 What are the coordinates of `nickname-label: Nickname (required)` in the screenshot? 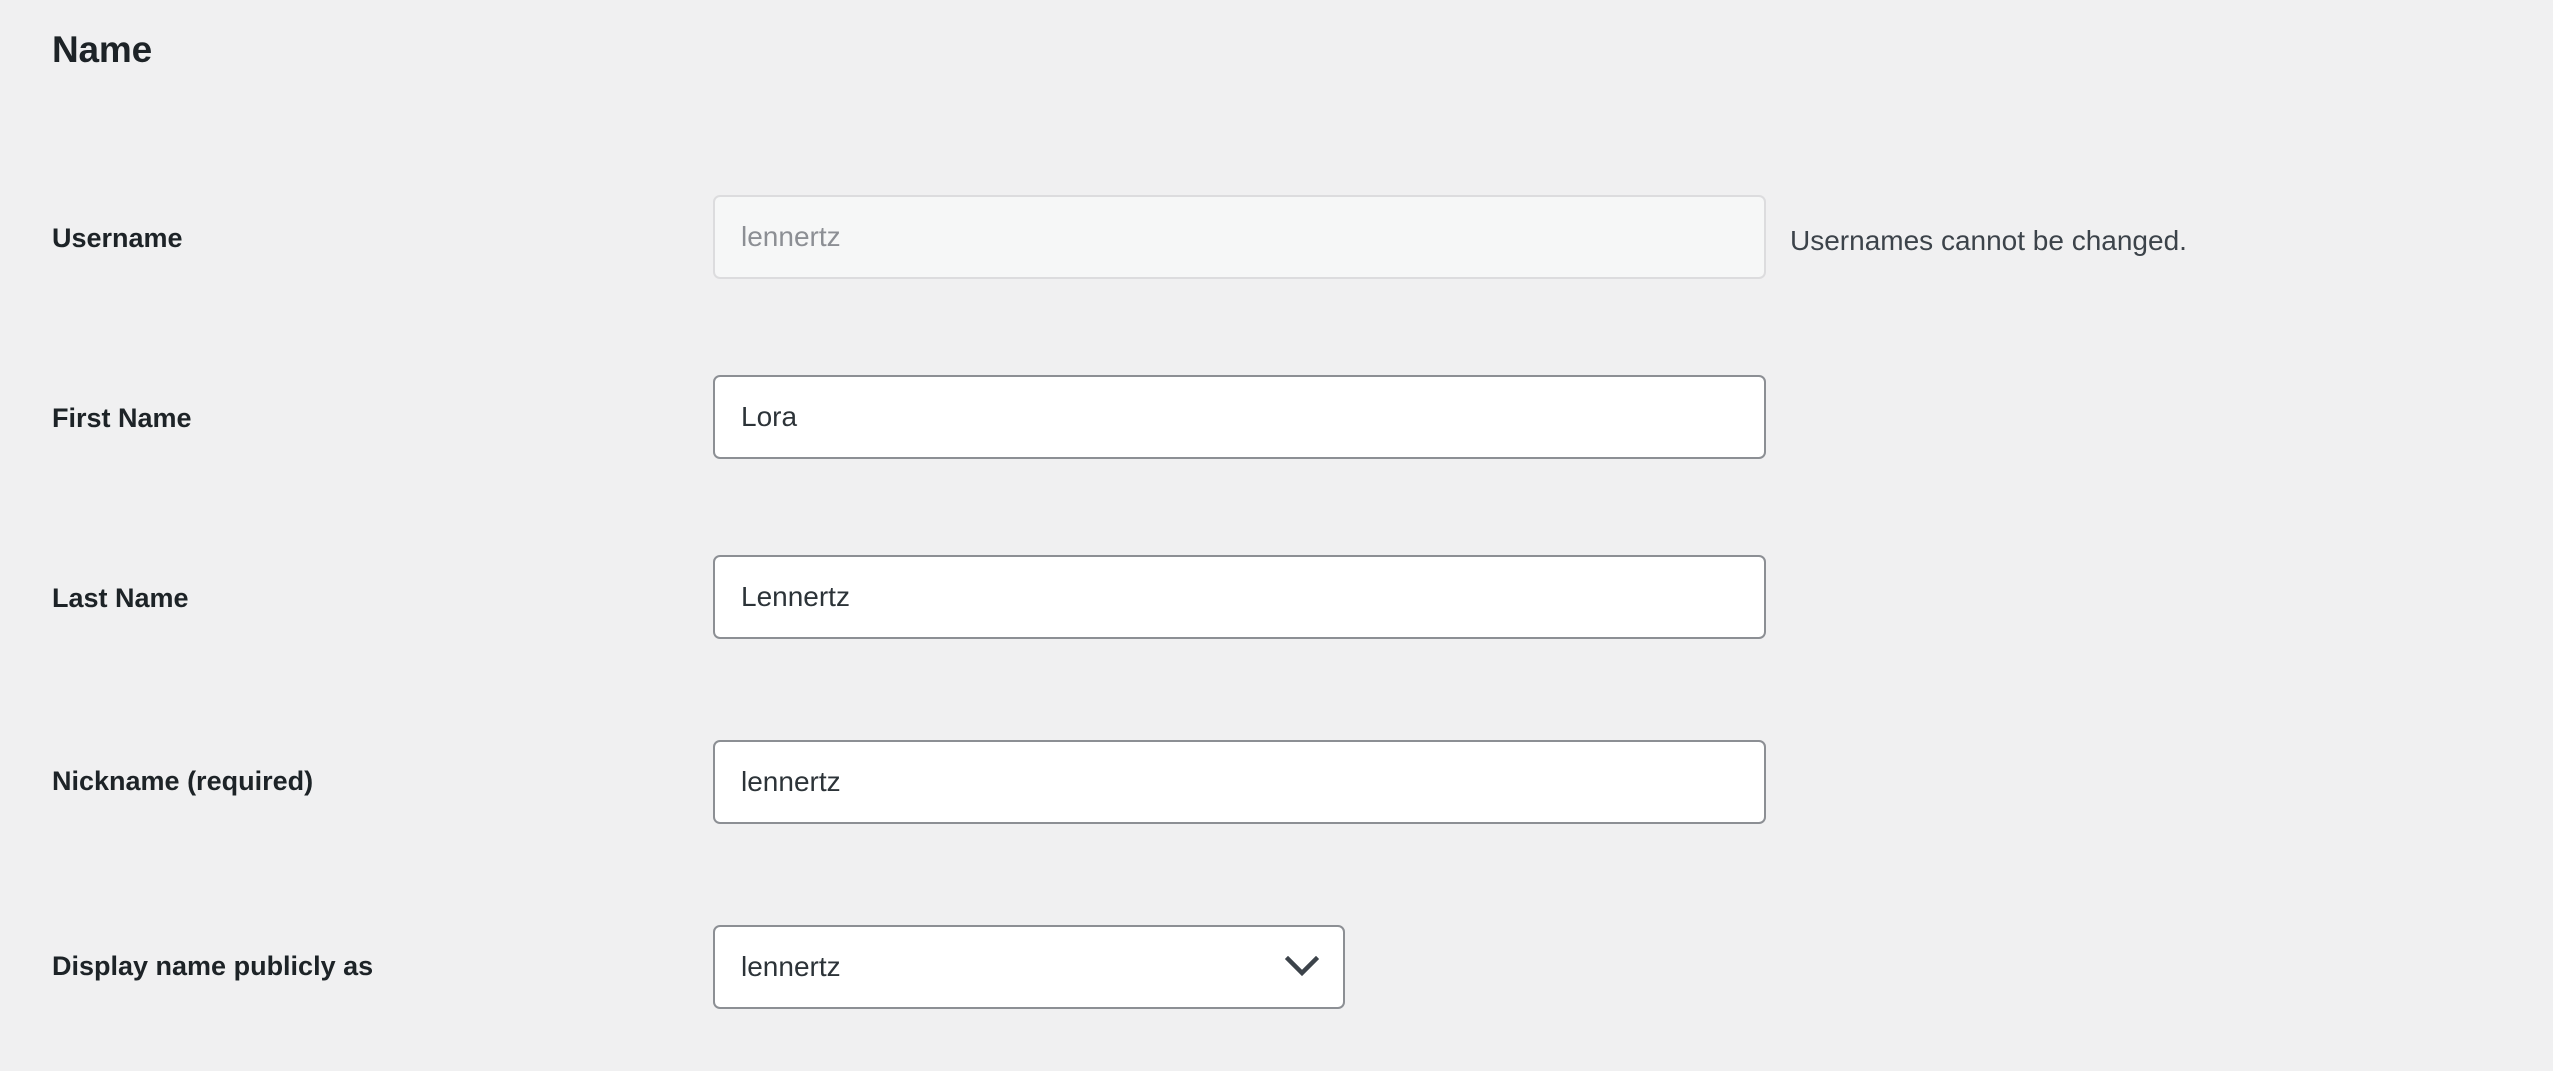 It's located at (183, 781).